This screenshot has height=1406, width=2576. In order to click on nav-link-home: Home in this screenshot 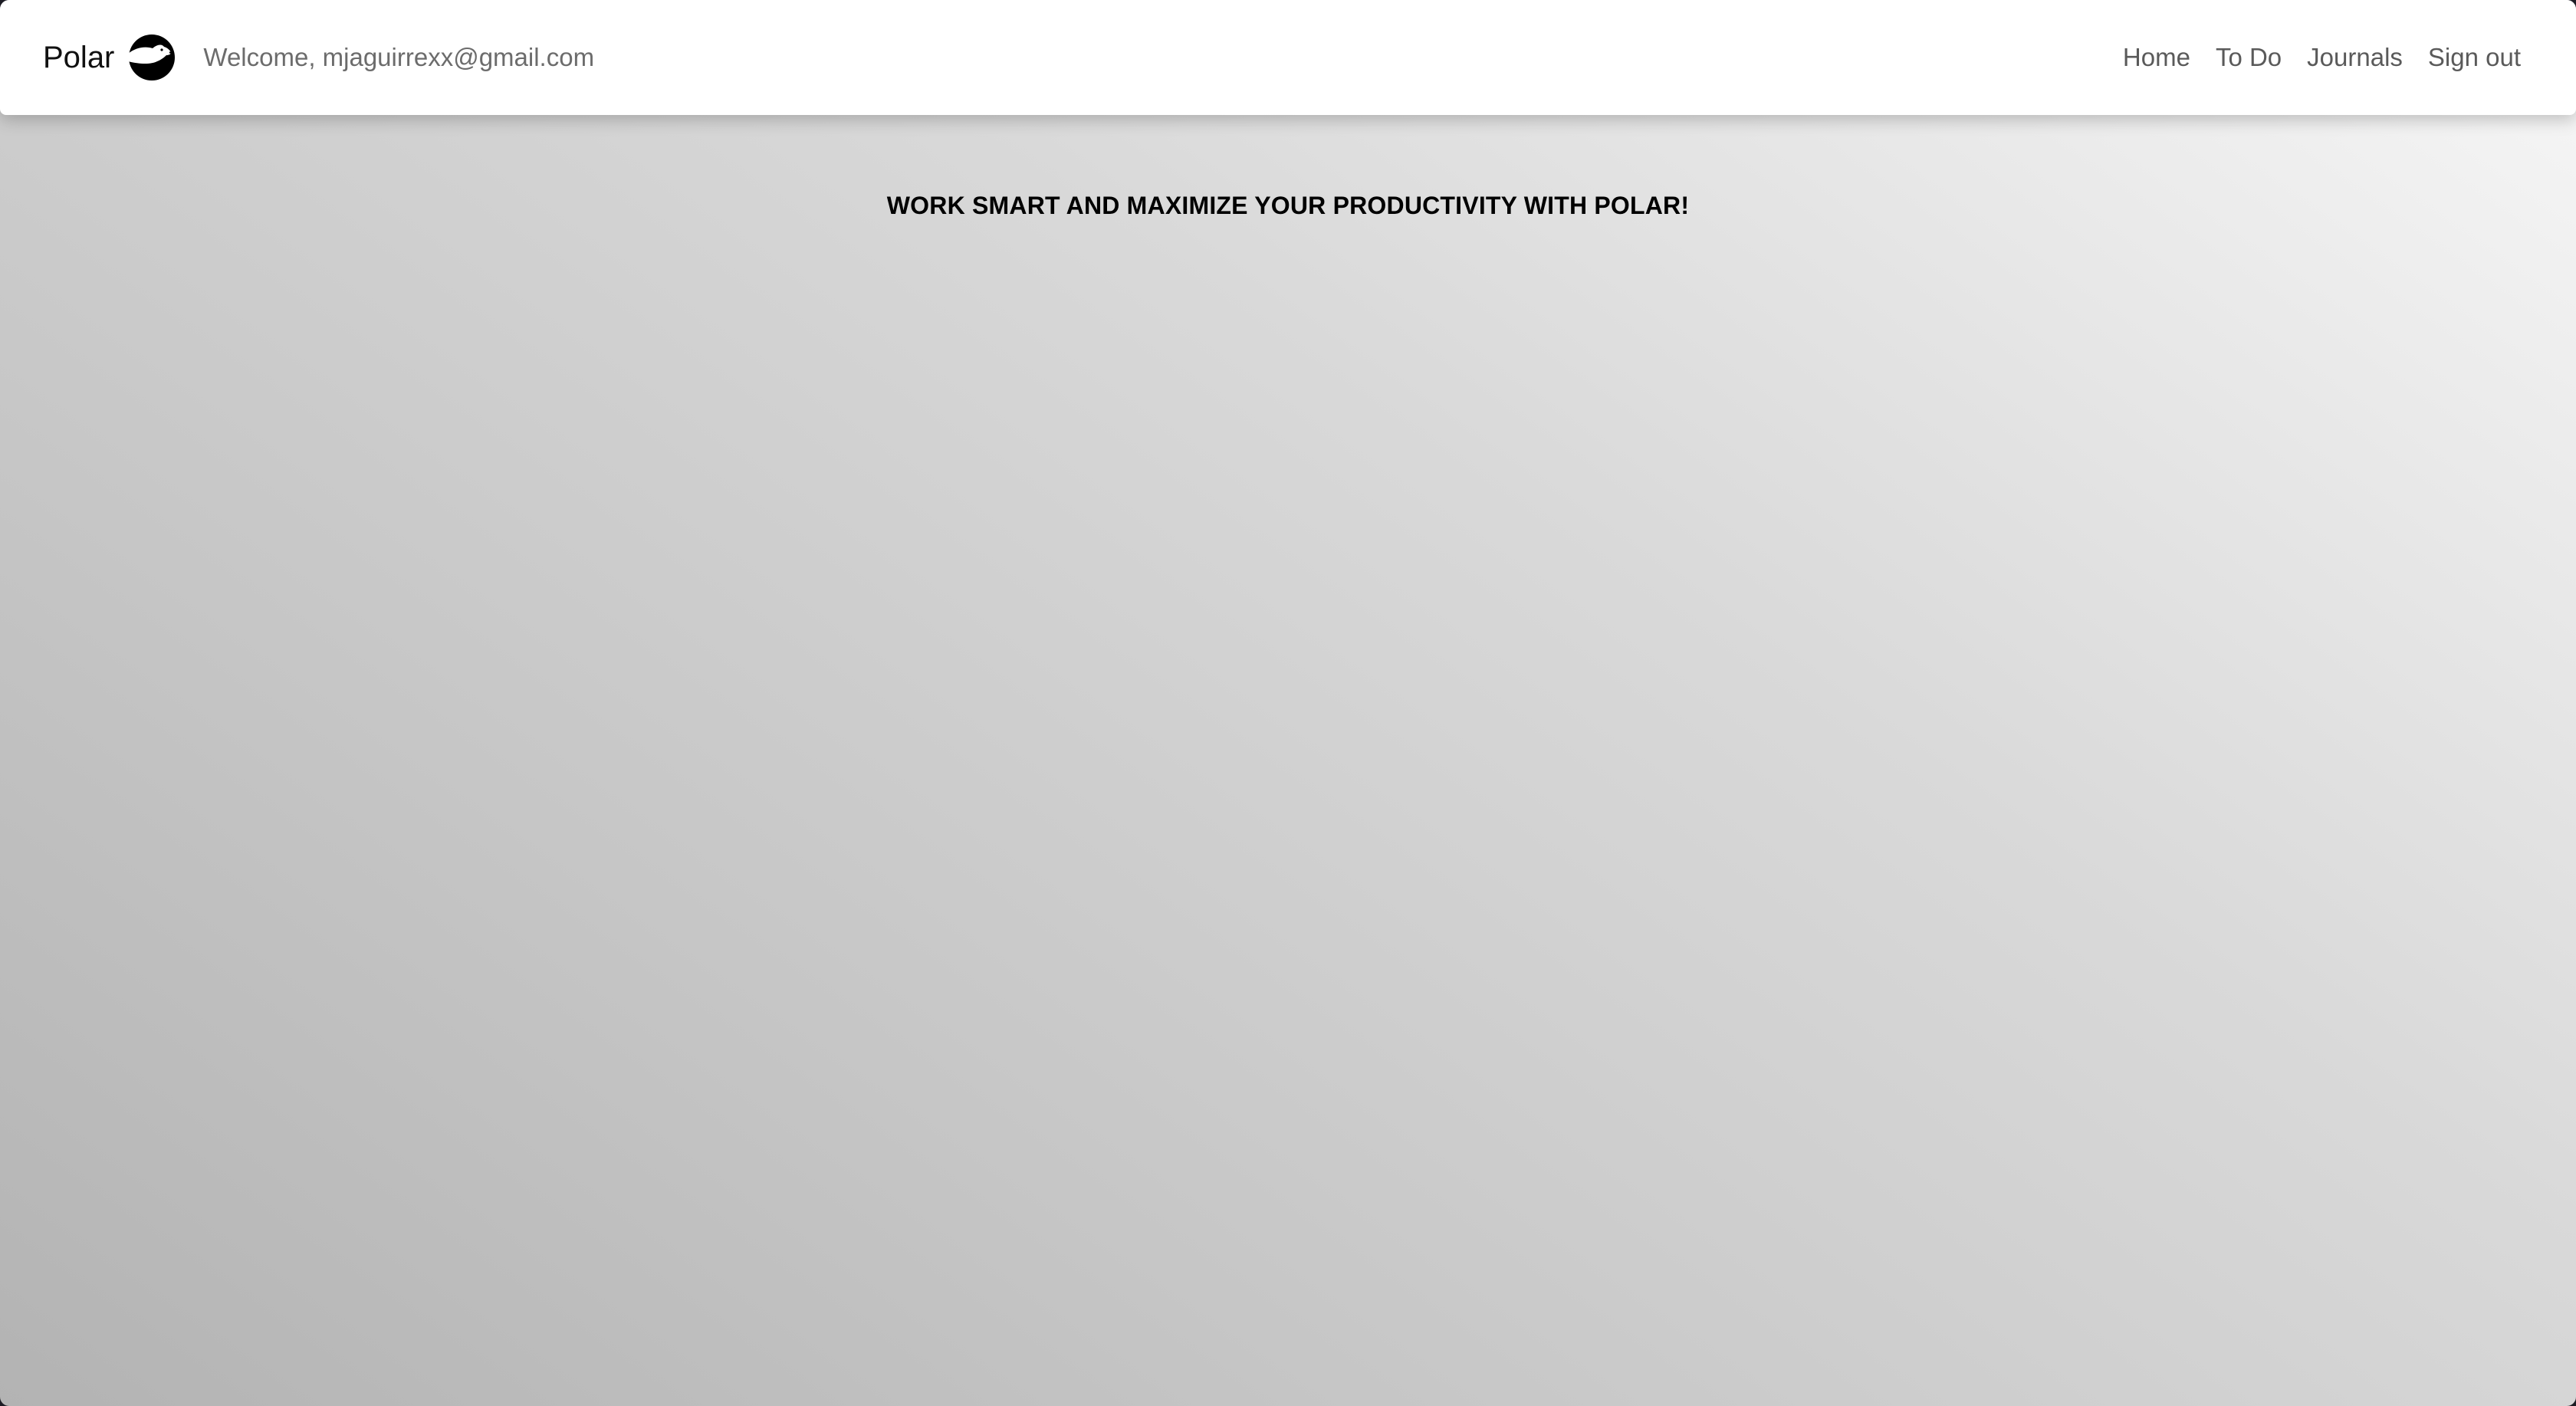, I will do `click(2157, 58)`.